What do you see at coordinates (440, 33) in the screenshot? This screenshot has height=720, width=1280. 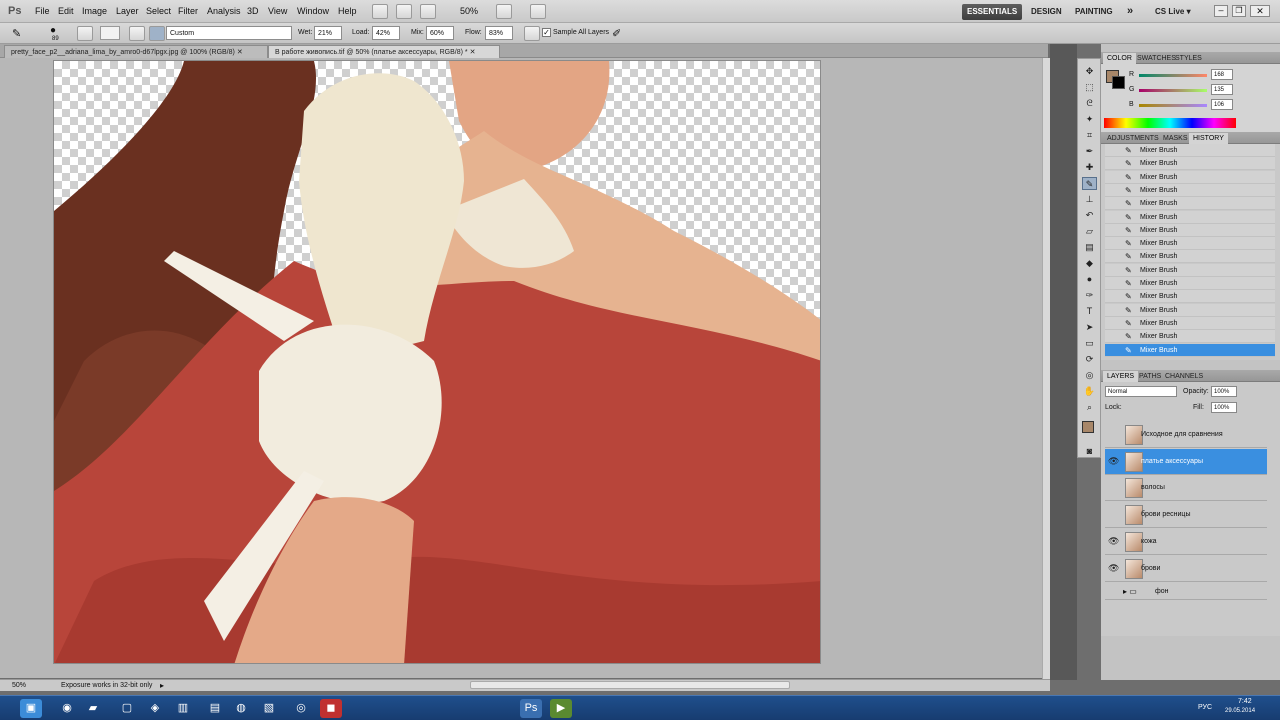 I see `mix-input: 60%` at bounding box center [440, 33].